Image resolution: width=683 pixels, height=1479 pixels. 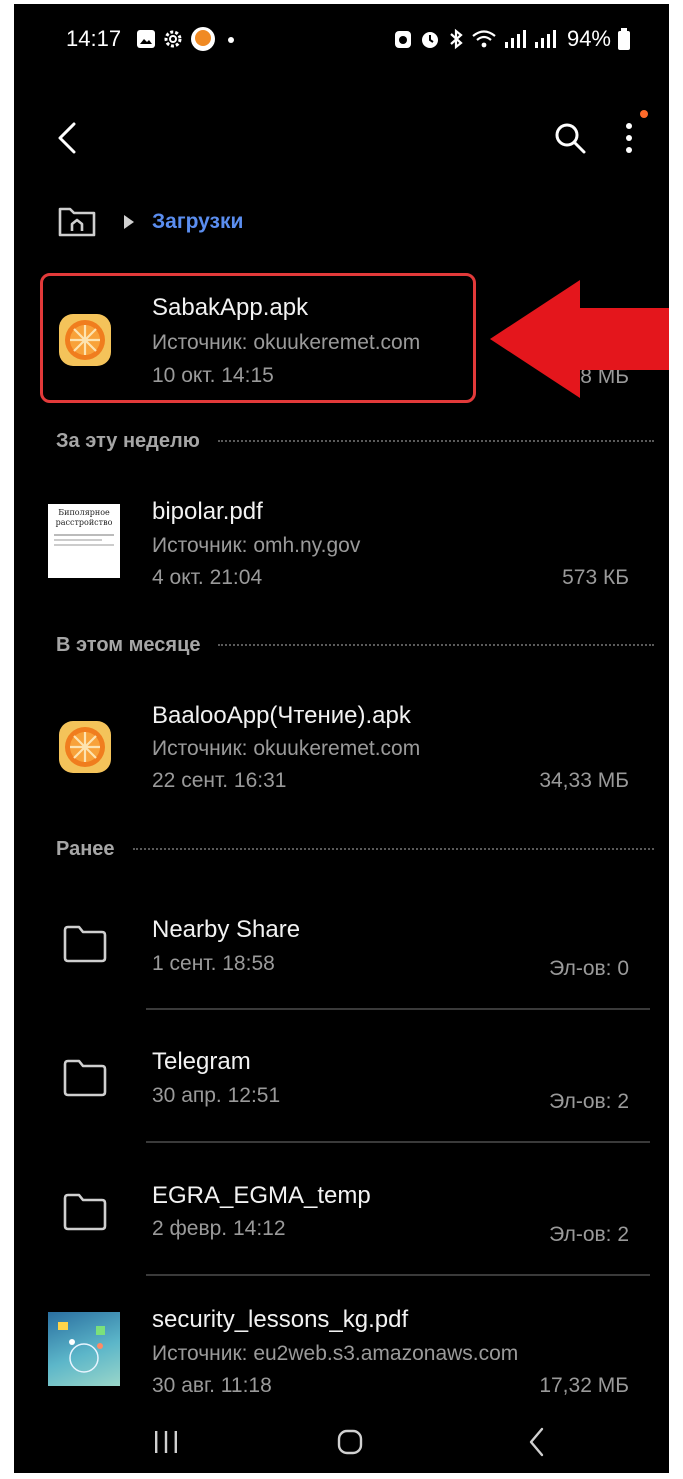 What do you see at coordinates (402, 39) in the screenshot?
I see `alarm-lock-icon` at bounding box center [402, 39].